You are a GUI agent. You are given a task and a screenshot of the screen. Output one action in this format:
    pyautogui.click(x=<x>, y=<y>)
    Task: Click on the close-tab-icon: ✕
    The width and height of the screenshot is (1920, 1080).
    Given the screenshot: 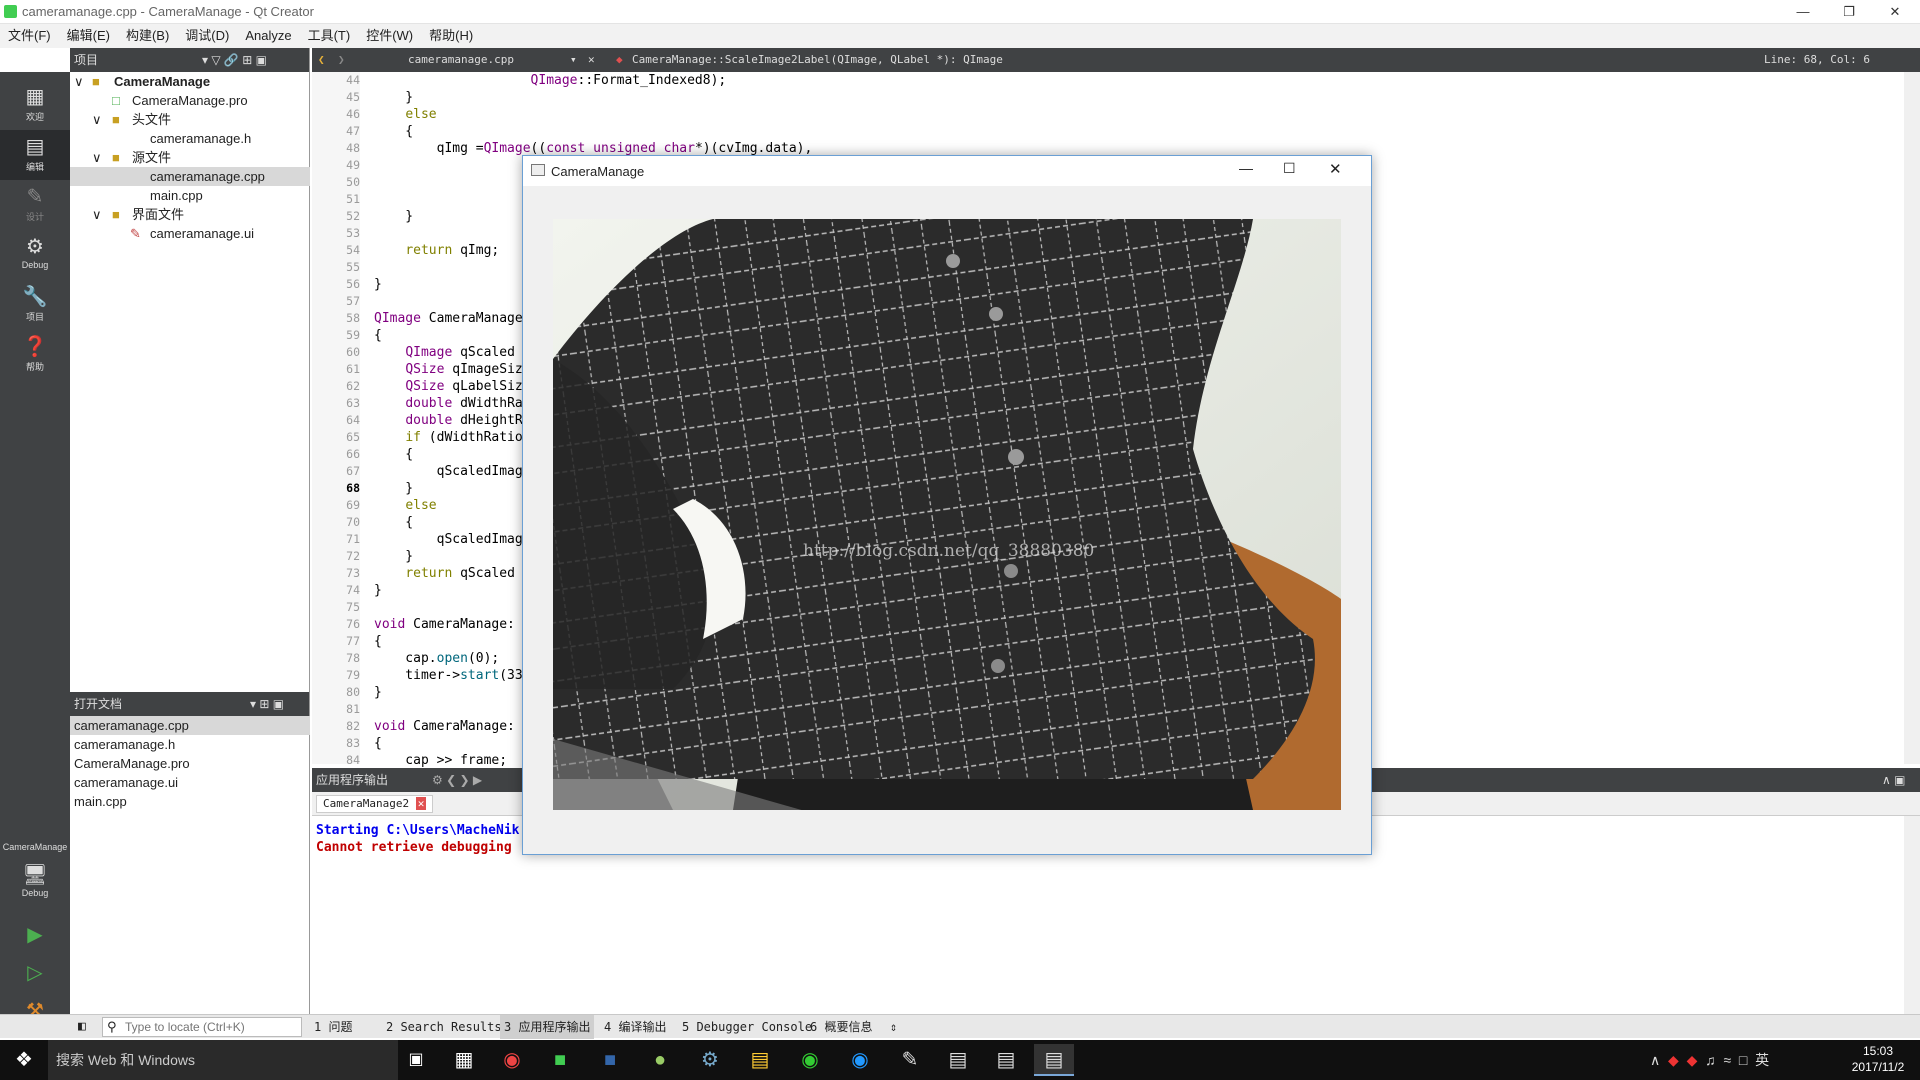 What is the action you would take?
    pyautogui.click(x=421, y=803)
    